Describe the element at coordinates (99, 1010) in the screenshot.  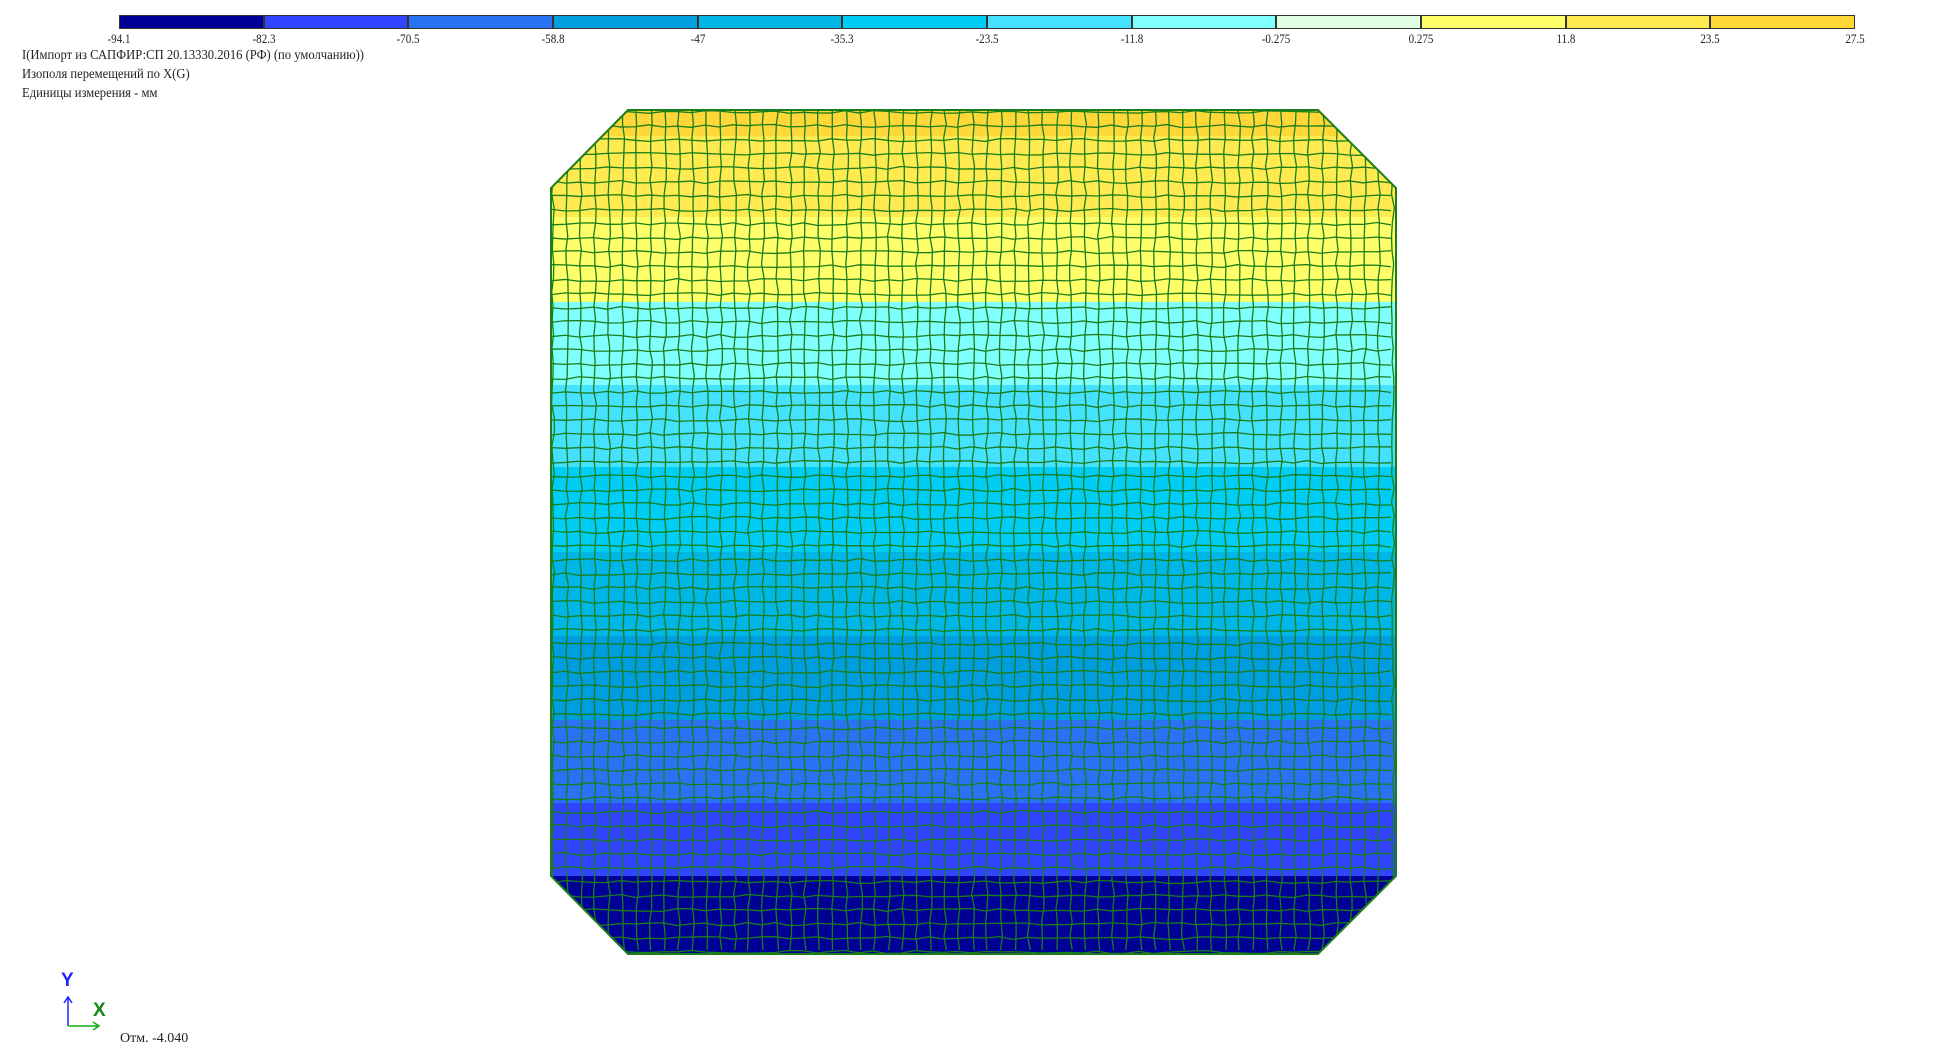
I see `x-axis-label: X` at that location.